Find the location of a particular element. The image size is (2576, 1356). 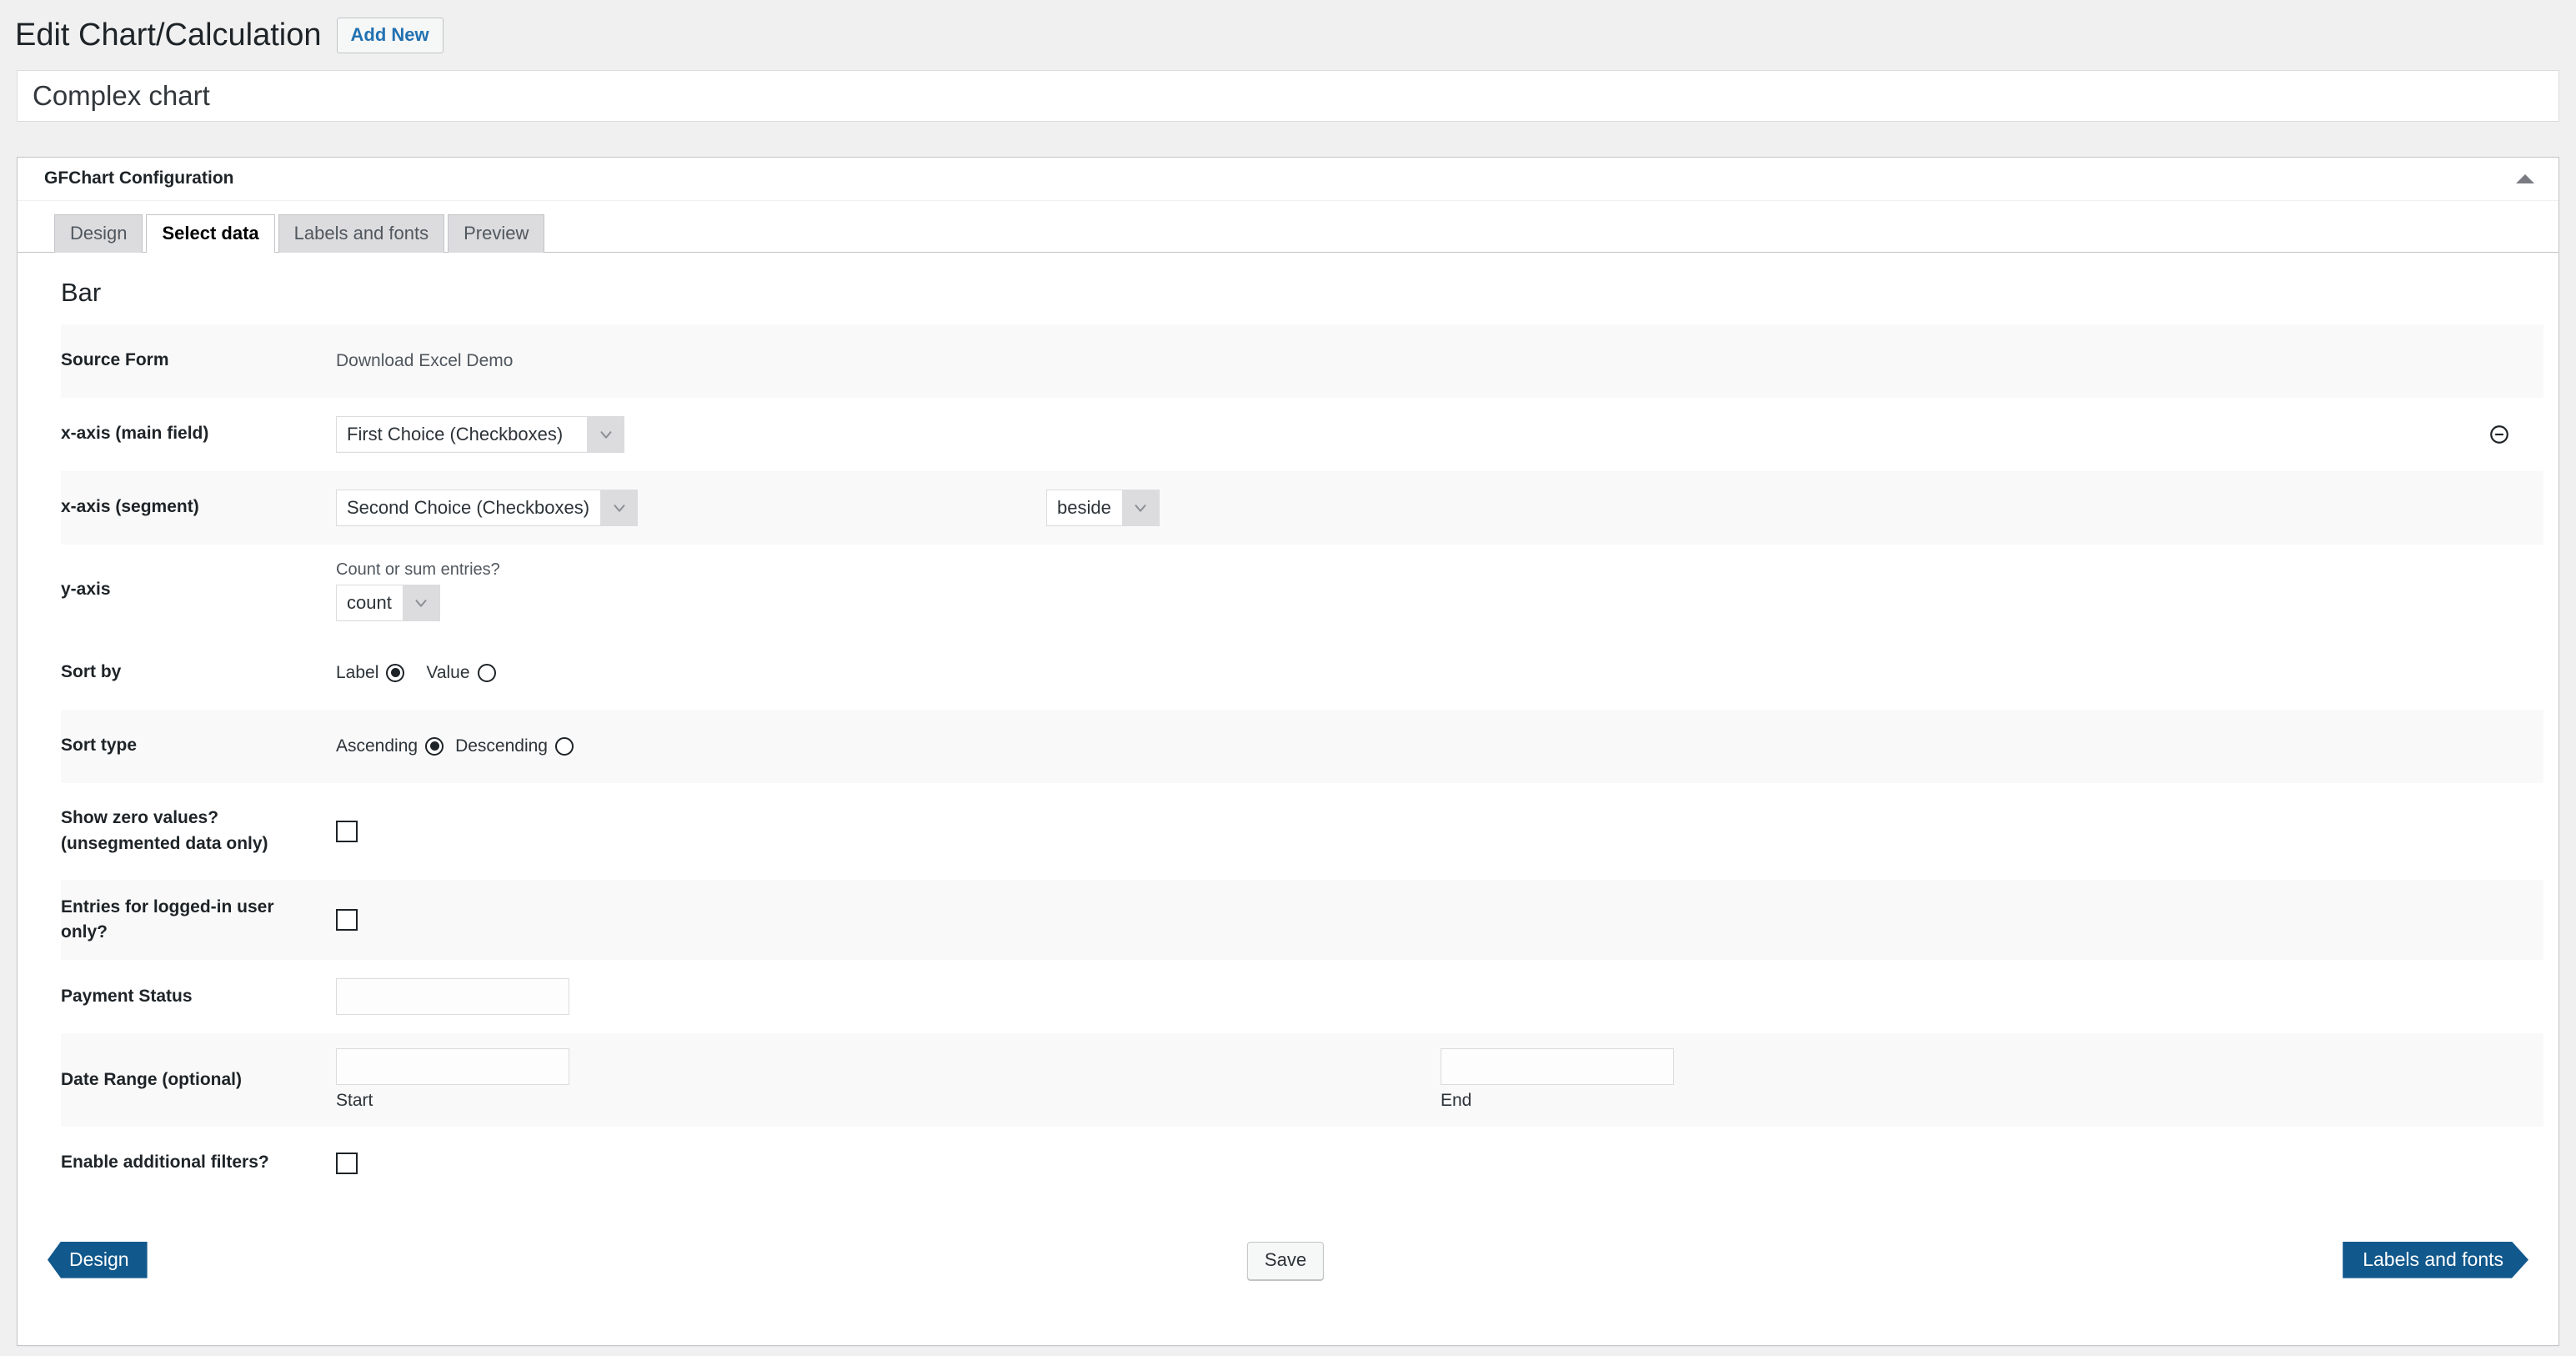

row-additional-filters: Enable additional filters? is located at coordinates (1302, 1163).